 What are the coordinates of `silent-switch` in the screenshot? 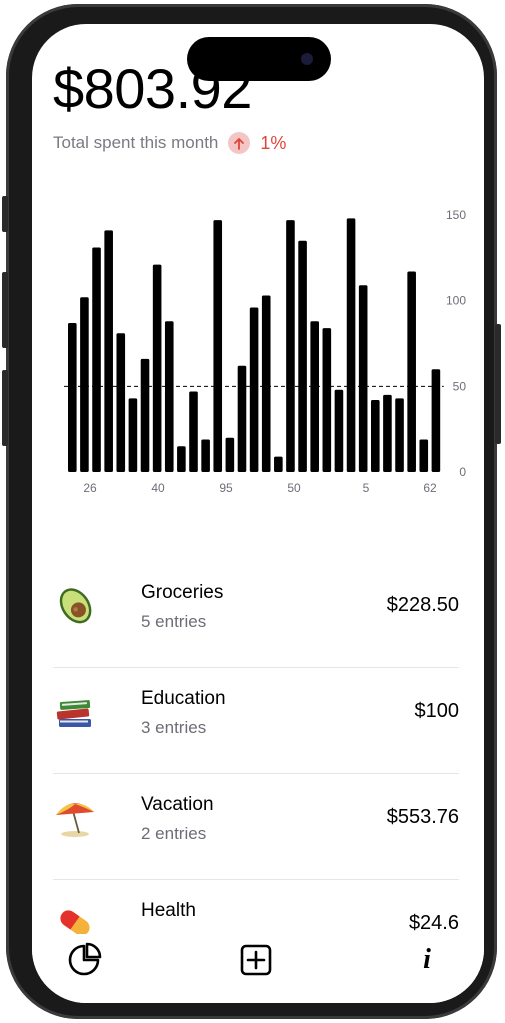 It's located at (5, 214).